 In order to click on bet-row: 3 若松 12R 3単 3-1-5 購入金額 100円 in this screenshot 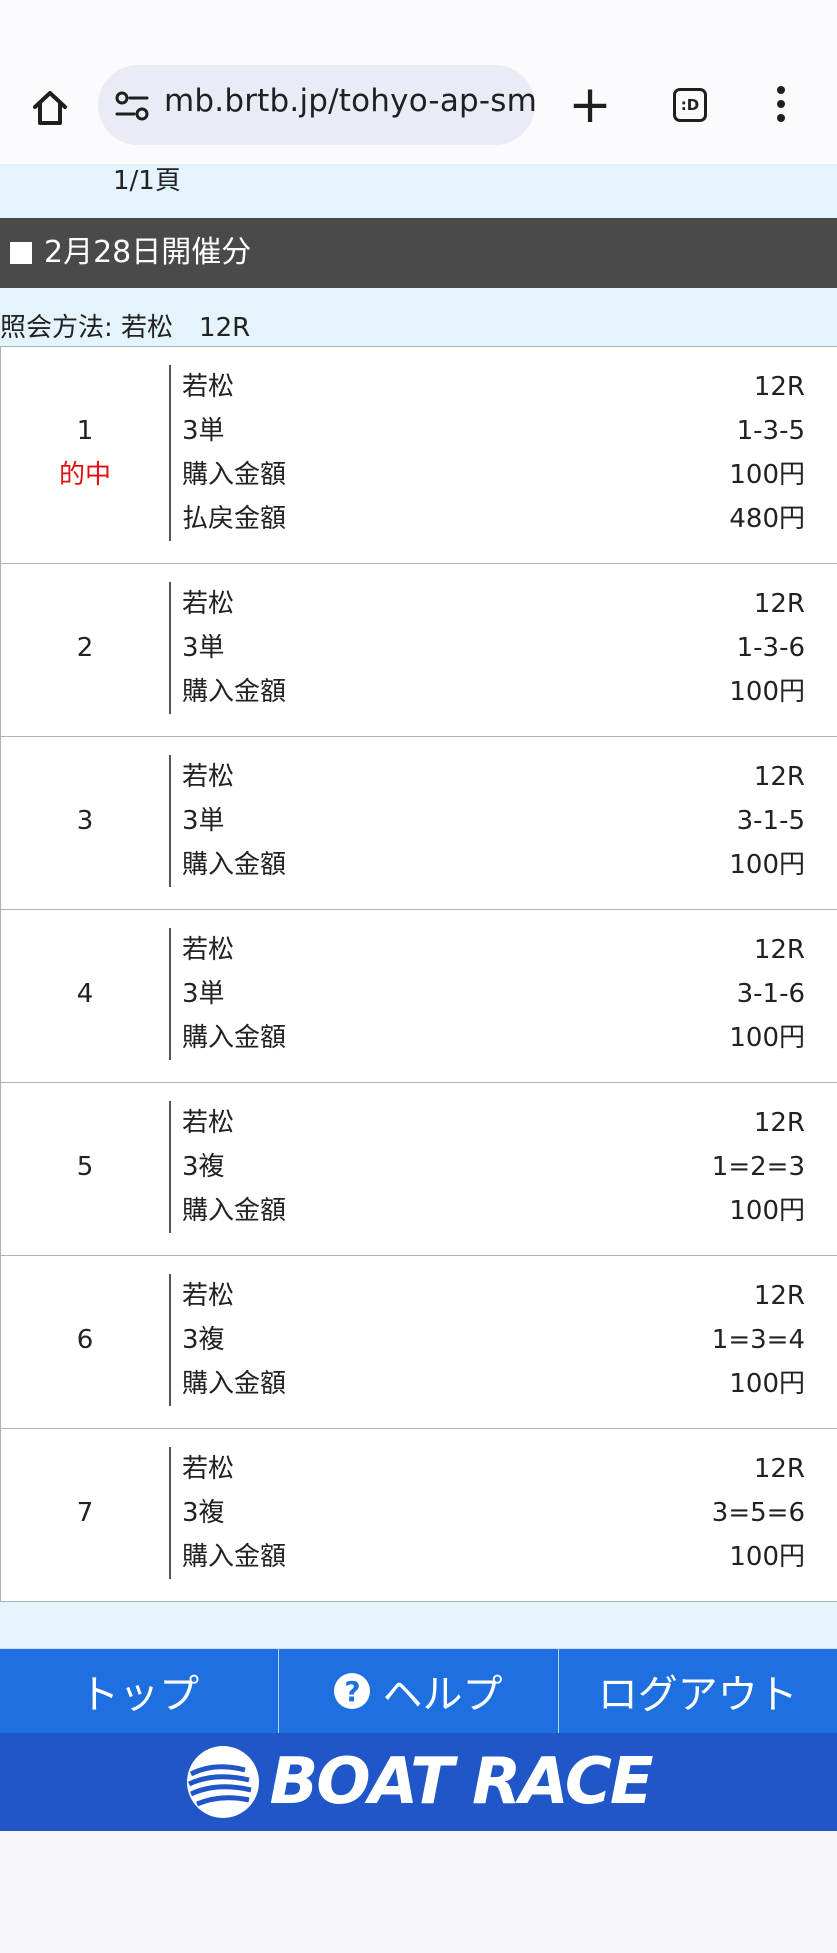, I will do `click(418, 823)`.